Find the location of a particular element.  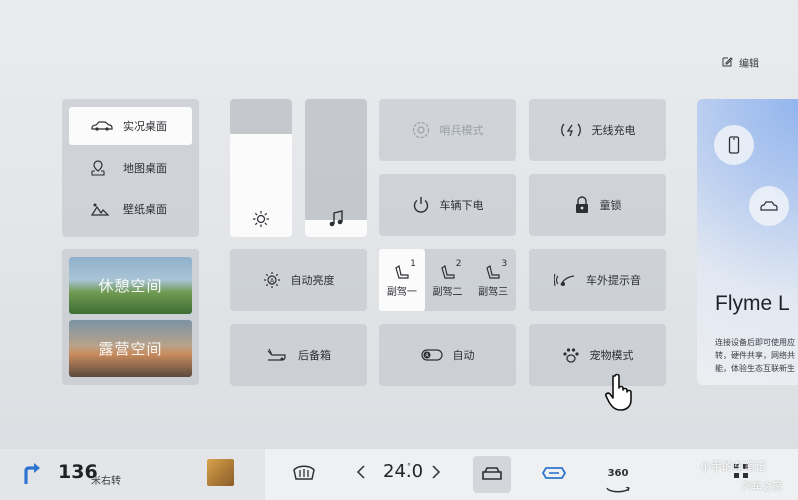

brightness-slider is located at coordinates (261, 168).